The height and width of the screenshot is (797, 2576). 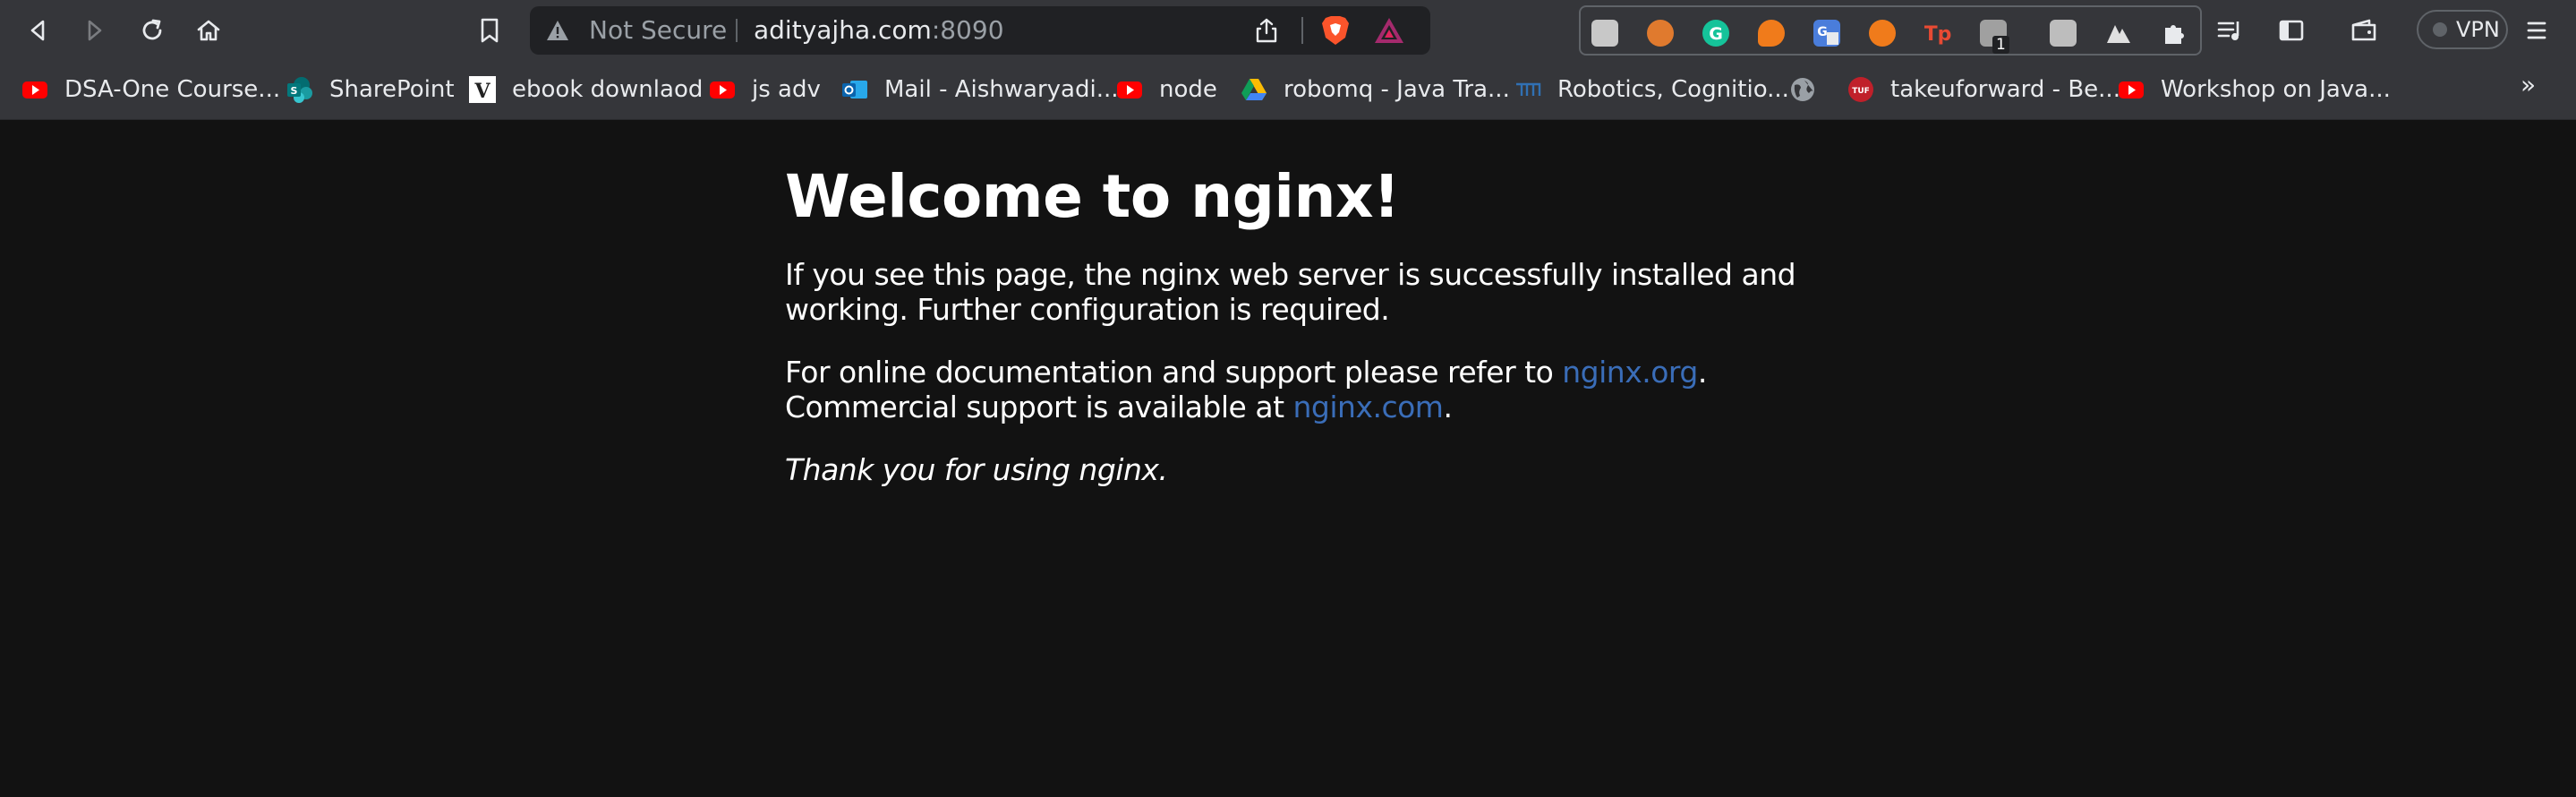 I want to click on bookmark-label: js adv, so click(x=786, y=89).